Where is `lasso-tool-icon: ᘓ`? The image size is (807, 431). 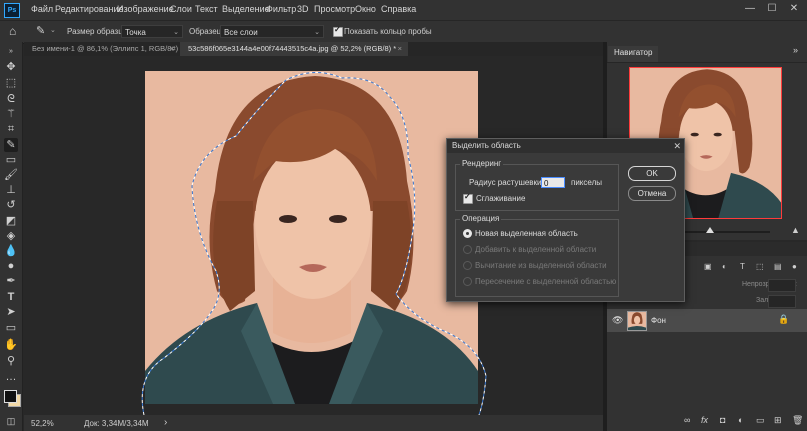
lasso-tool-icon: ᘓ is located at coordinates (11, 99).